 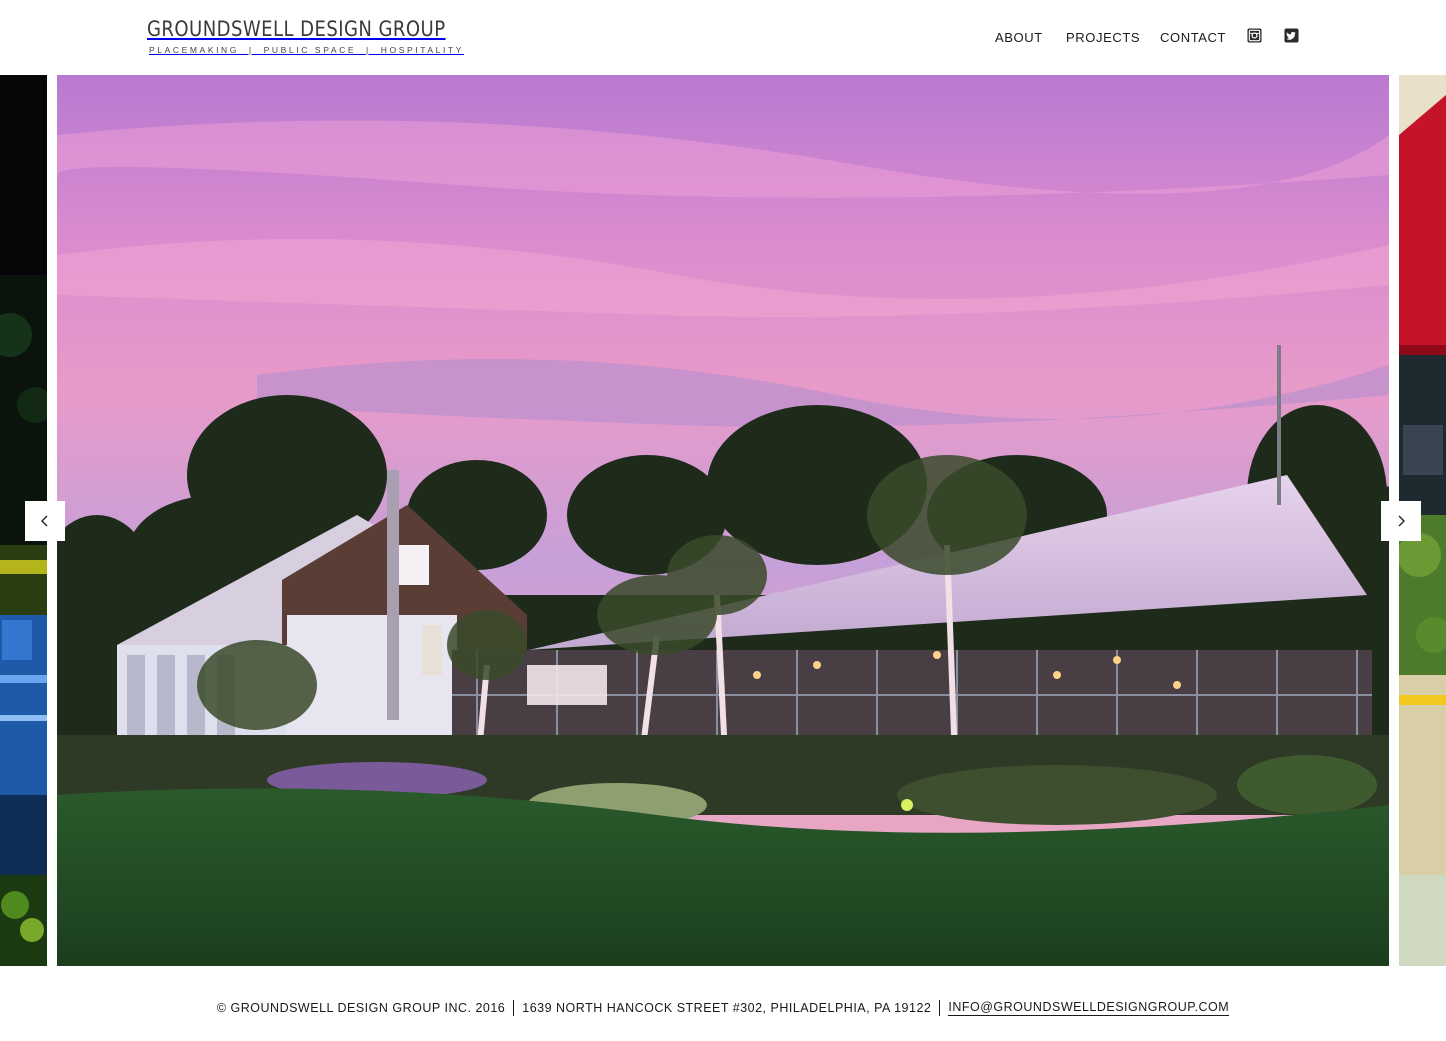 What do you see at coordinates (1103, 38) in the screenshot?
I see `nav-projects: PROJECTS` at bounding box center [1103, 38].